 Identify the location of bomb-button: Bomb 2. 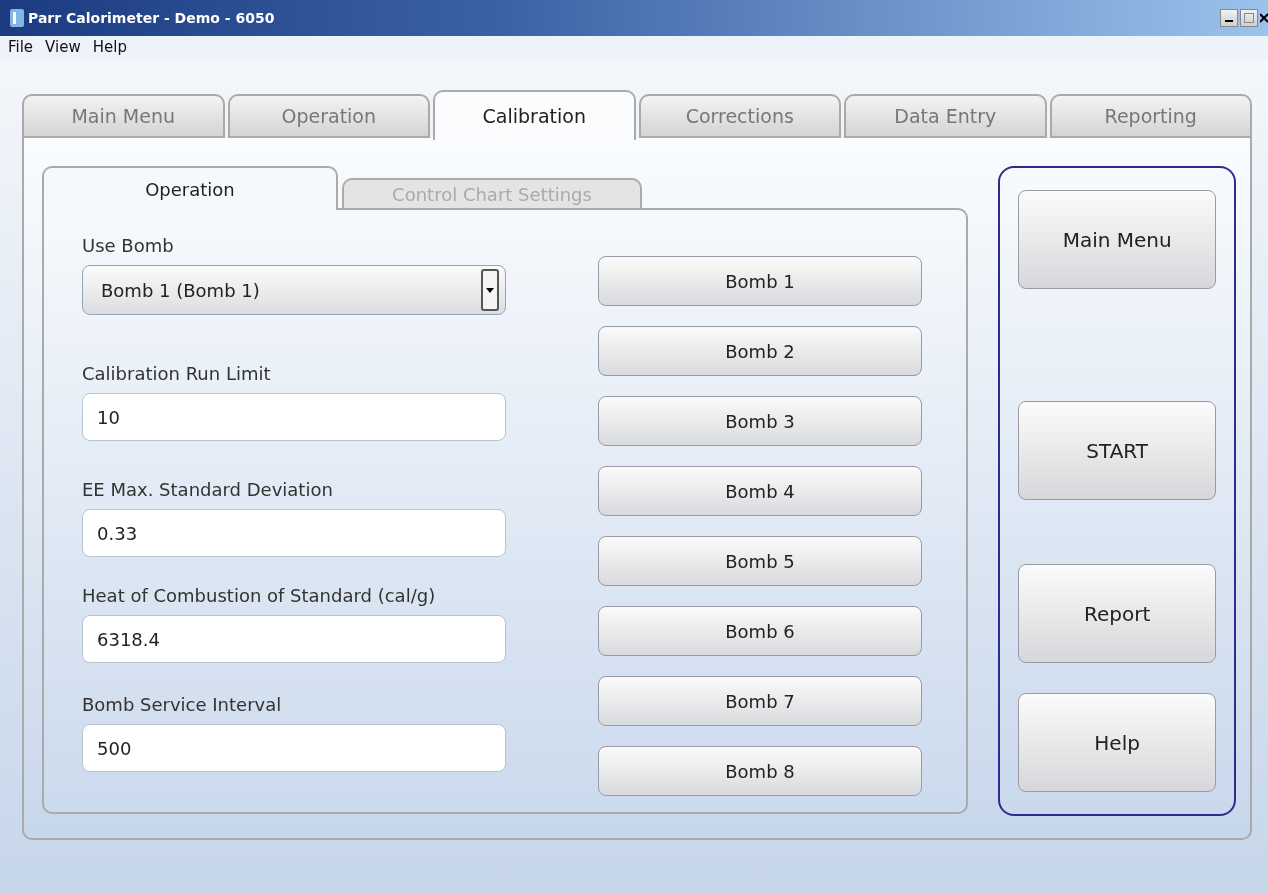
(760, 351).